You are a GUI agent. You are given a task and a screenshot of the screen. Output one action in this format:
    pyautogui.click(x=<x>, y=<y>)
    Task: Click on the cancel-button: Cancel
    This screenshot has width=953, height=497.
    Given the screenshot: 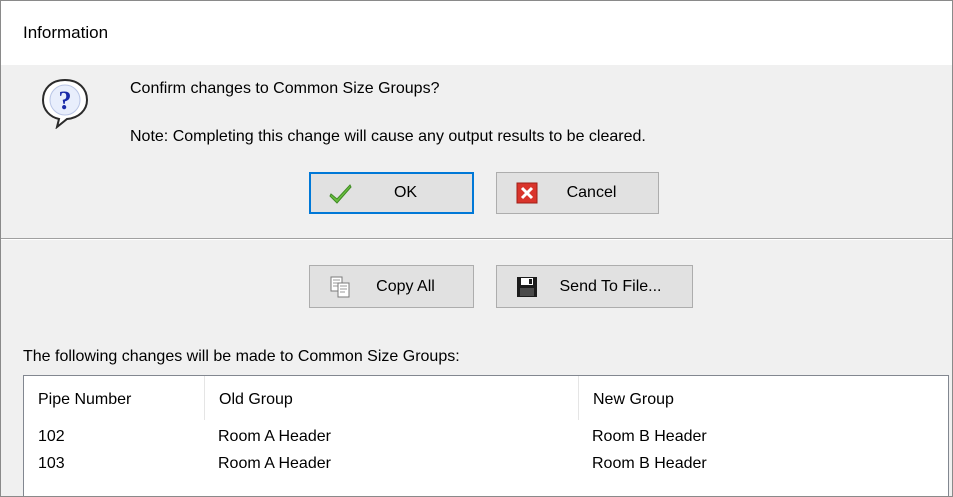 What is the action you would take?
    pyautogui.click(x=577, y=193)
    